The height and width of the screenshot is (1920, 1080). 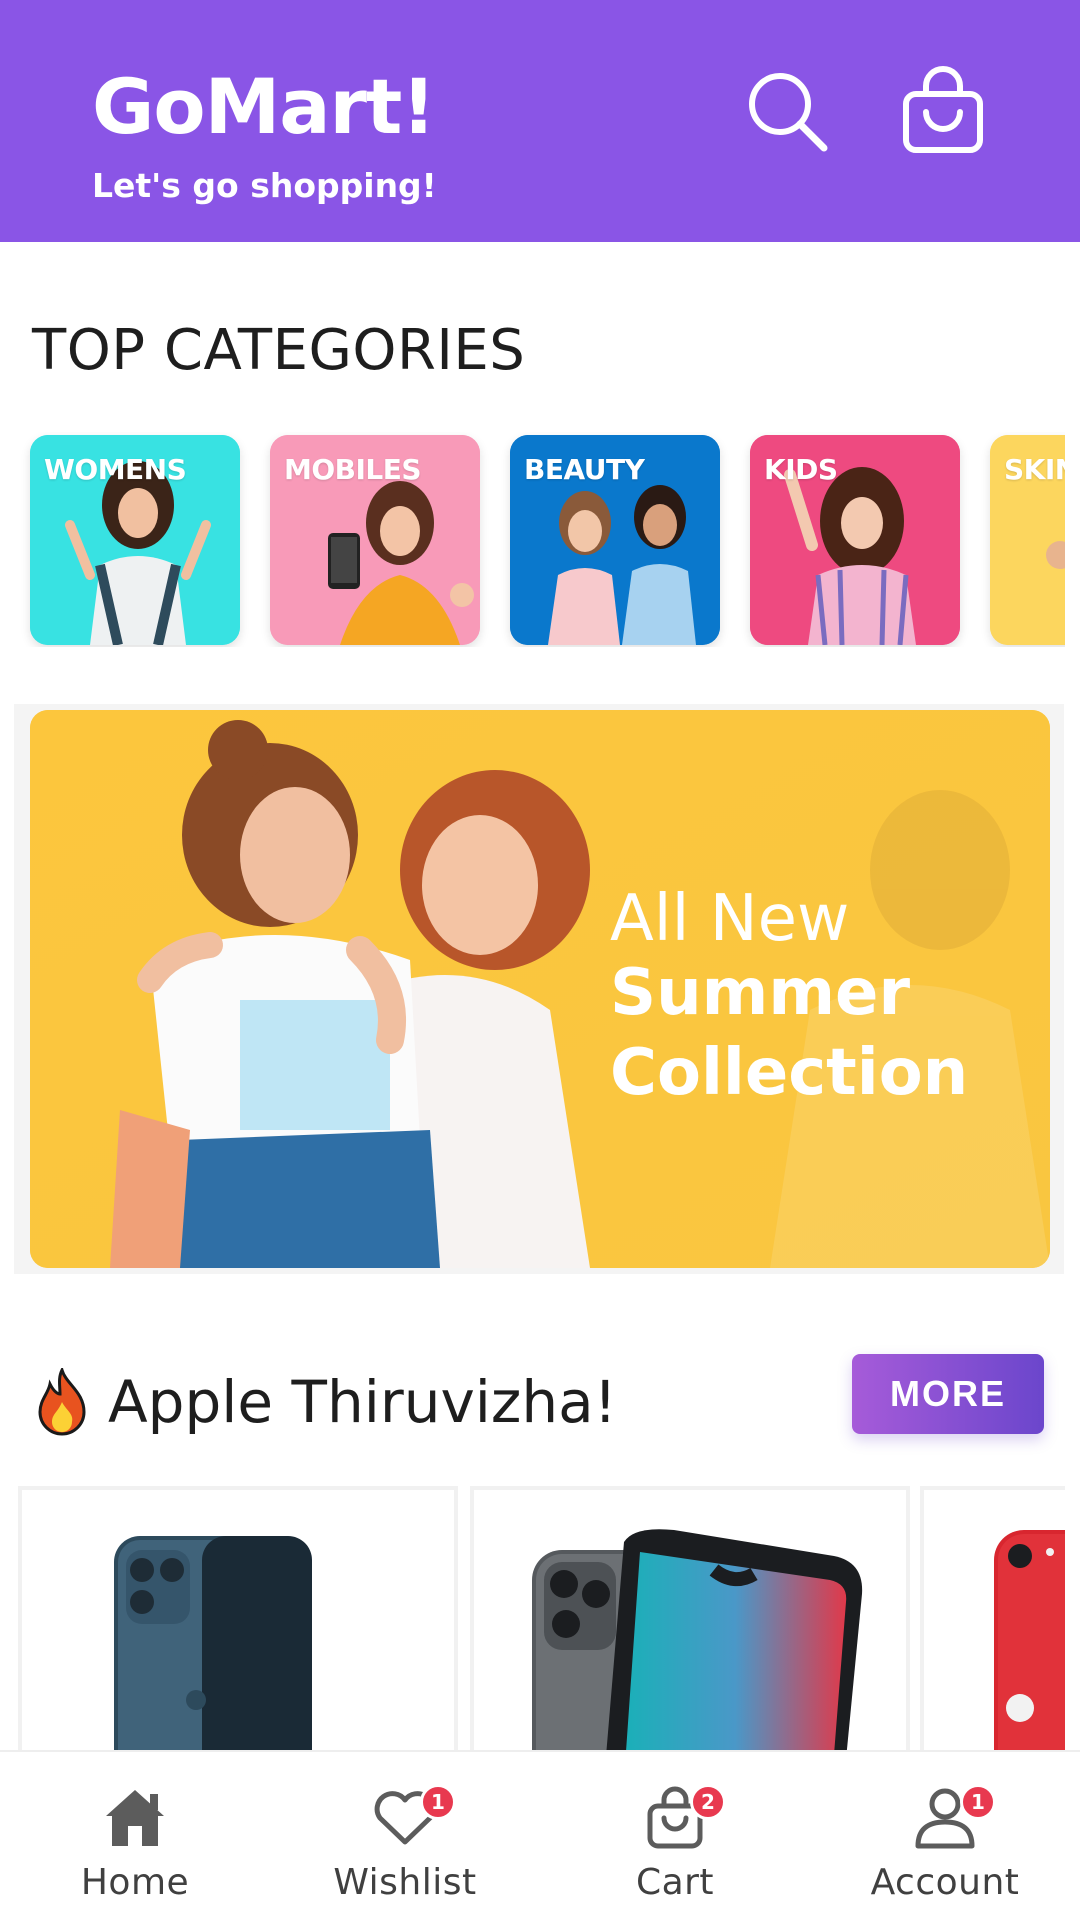 I want to click on category-label: BEAUTY, so click(x=584, y=469).